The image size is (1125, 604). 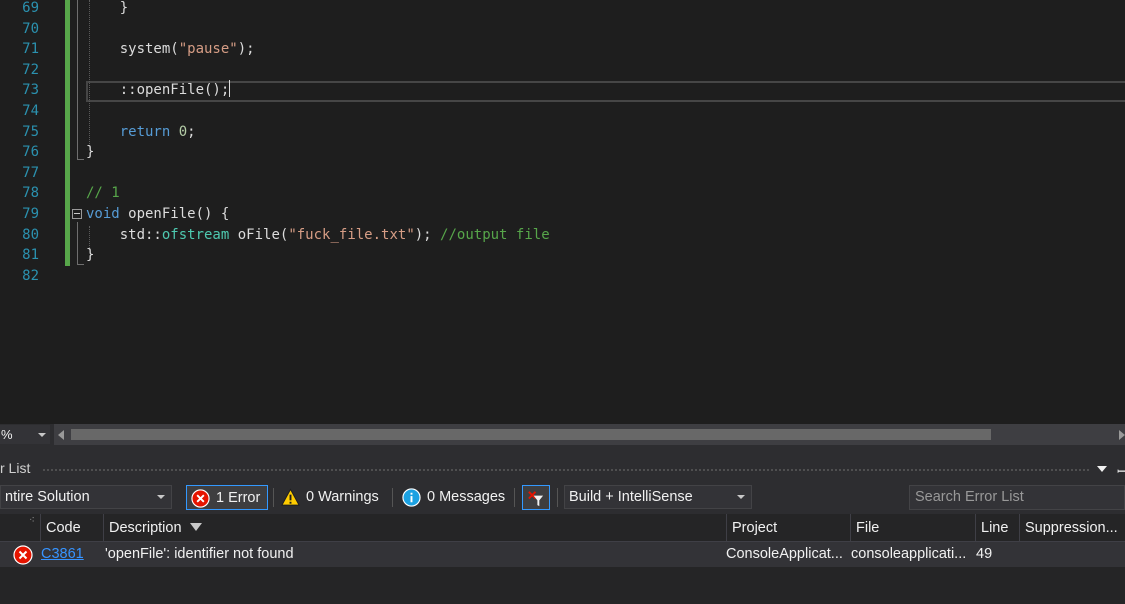 I want to click on code-line: 71 system("pause");, so click(x=562, y=50).